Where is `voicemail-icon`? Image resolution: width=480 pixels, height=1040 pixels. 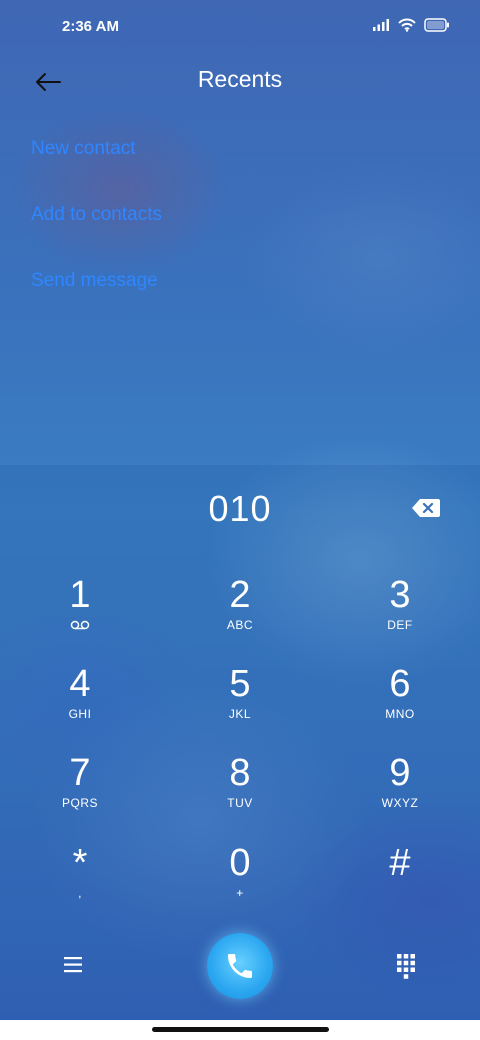 voicemail-icon is located at coordinates (80, 625).